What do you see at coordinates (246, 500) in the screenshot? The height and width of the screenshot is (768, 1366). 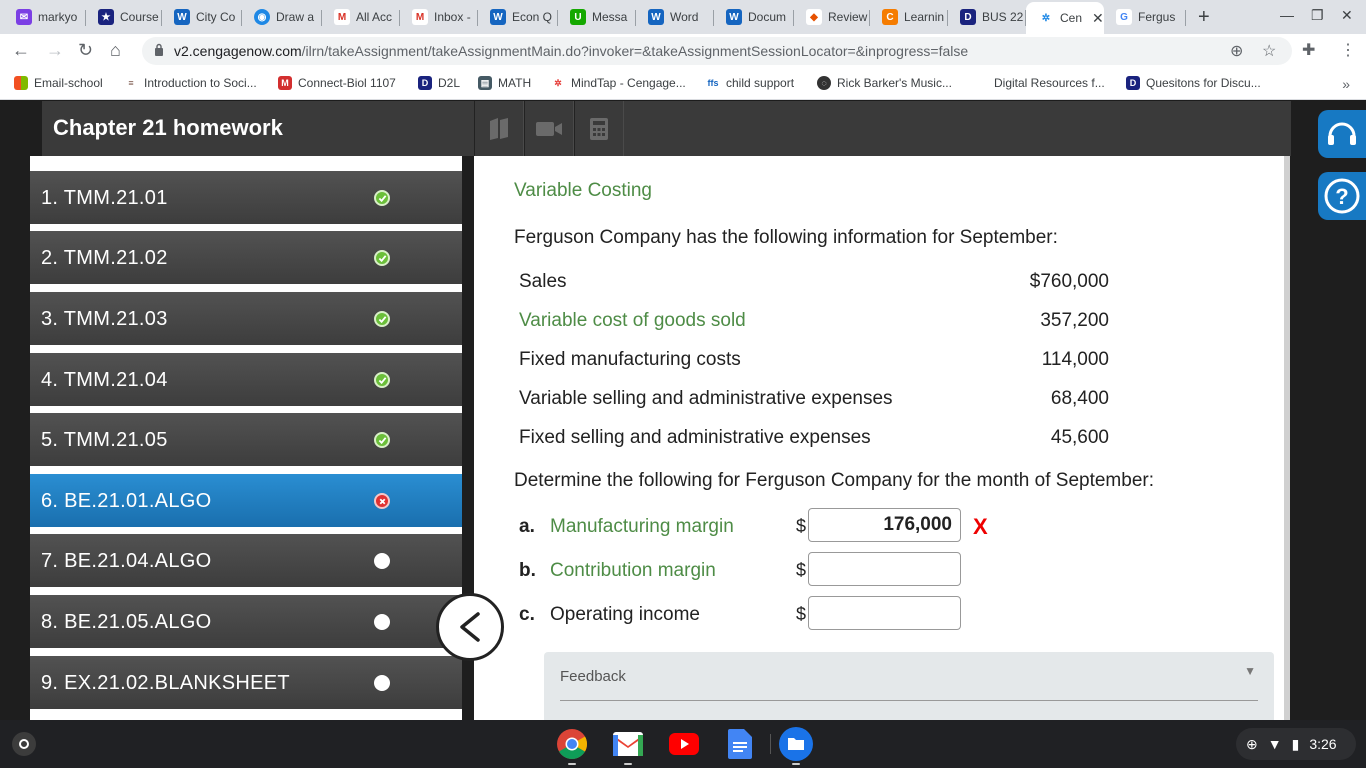 I see `question-item-active: 6. BE.21.01.ALGO` at bounding box center [246, 500].